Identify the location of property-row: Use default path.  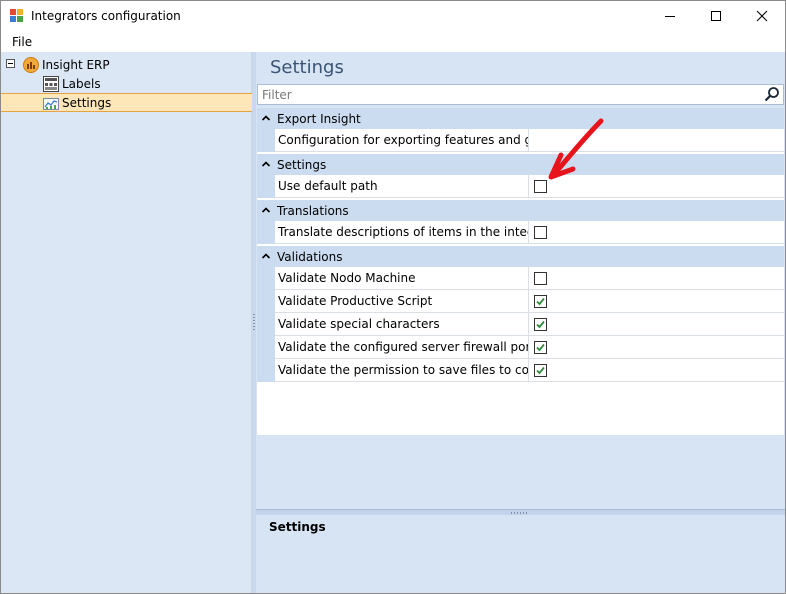
(520, 186).